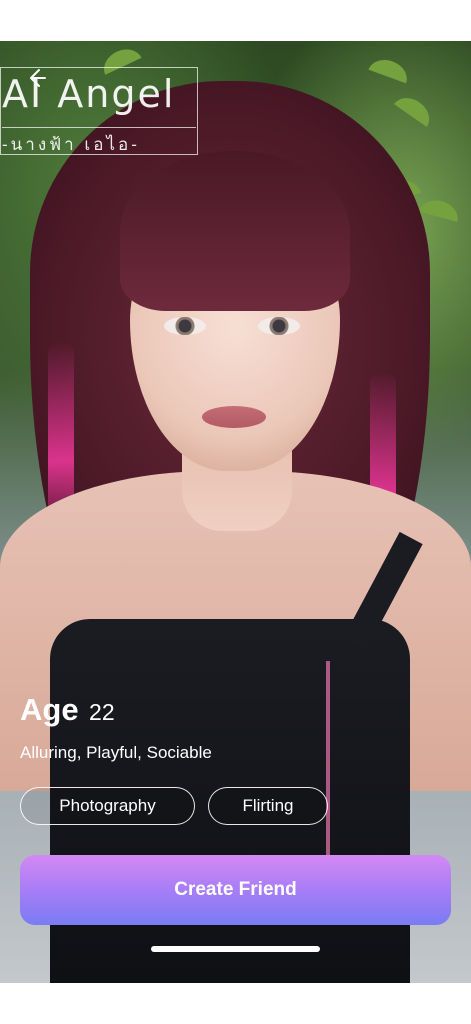 The height and width of the screenshot is (1024, 471). I want to click on age-value: 22, so click(102, 712).